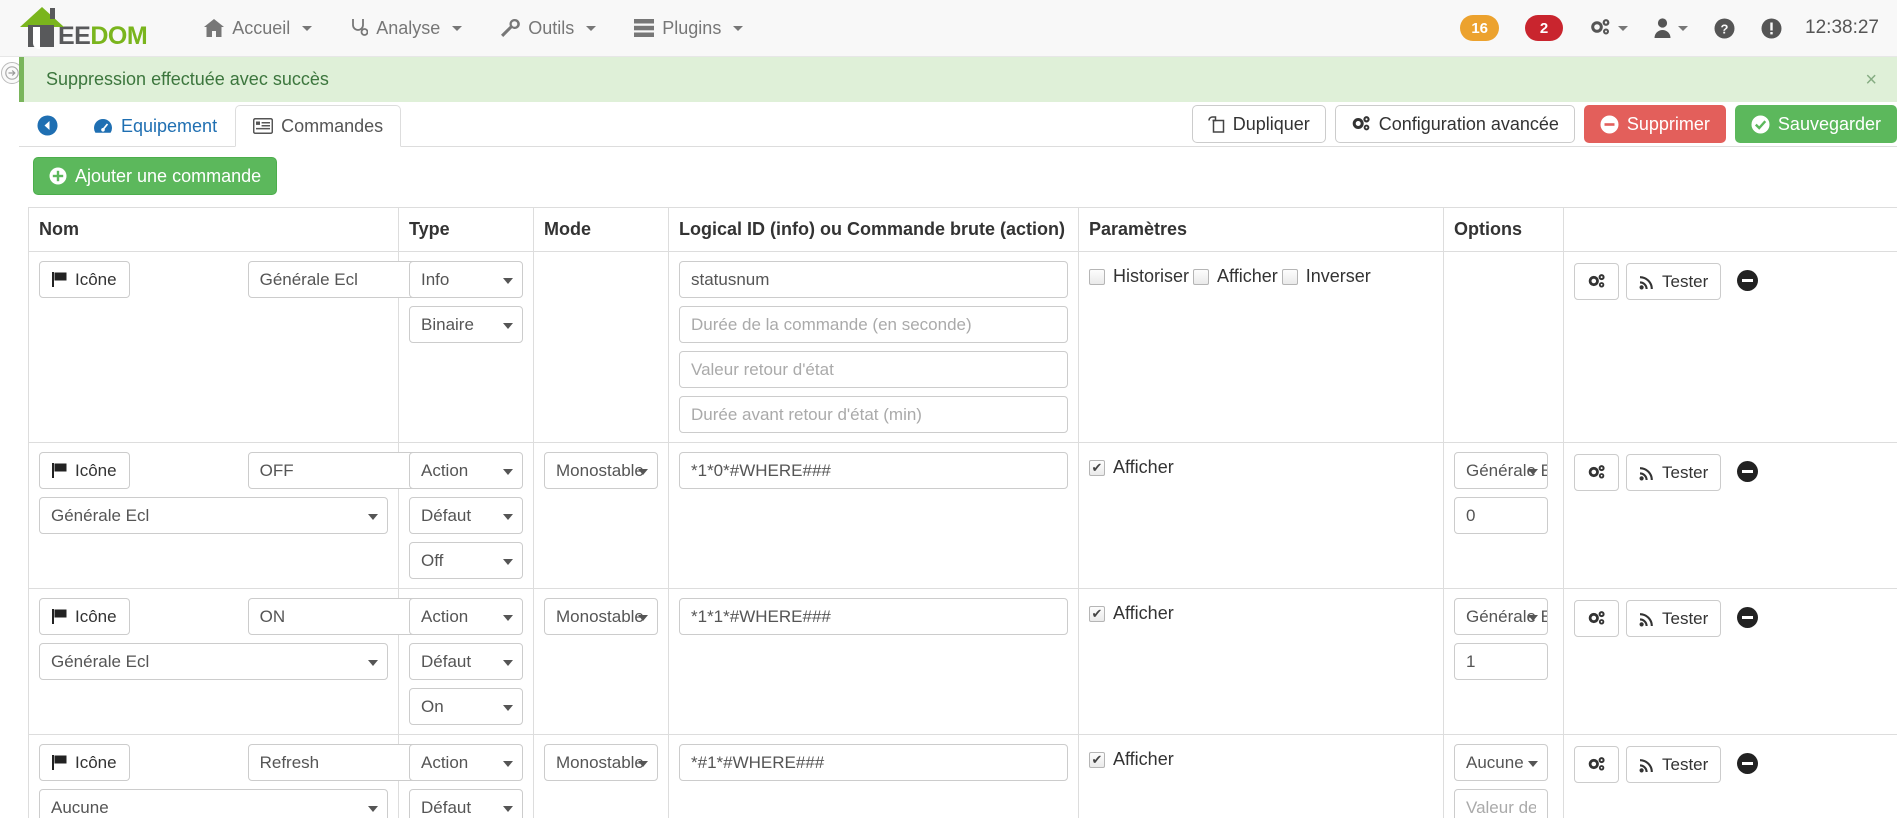 Image resolution: width=1897 pixels, height=818 pixels. What do you see at coordinates (47, 125) in the screenshot?
I see `back-button` at bounding box center [47, 125].